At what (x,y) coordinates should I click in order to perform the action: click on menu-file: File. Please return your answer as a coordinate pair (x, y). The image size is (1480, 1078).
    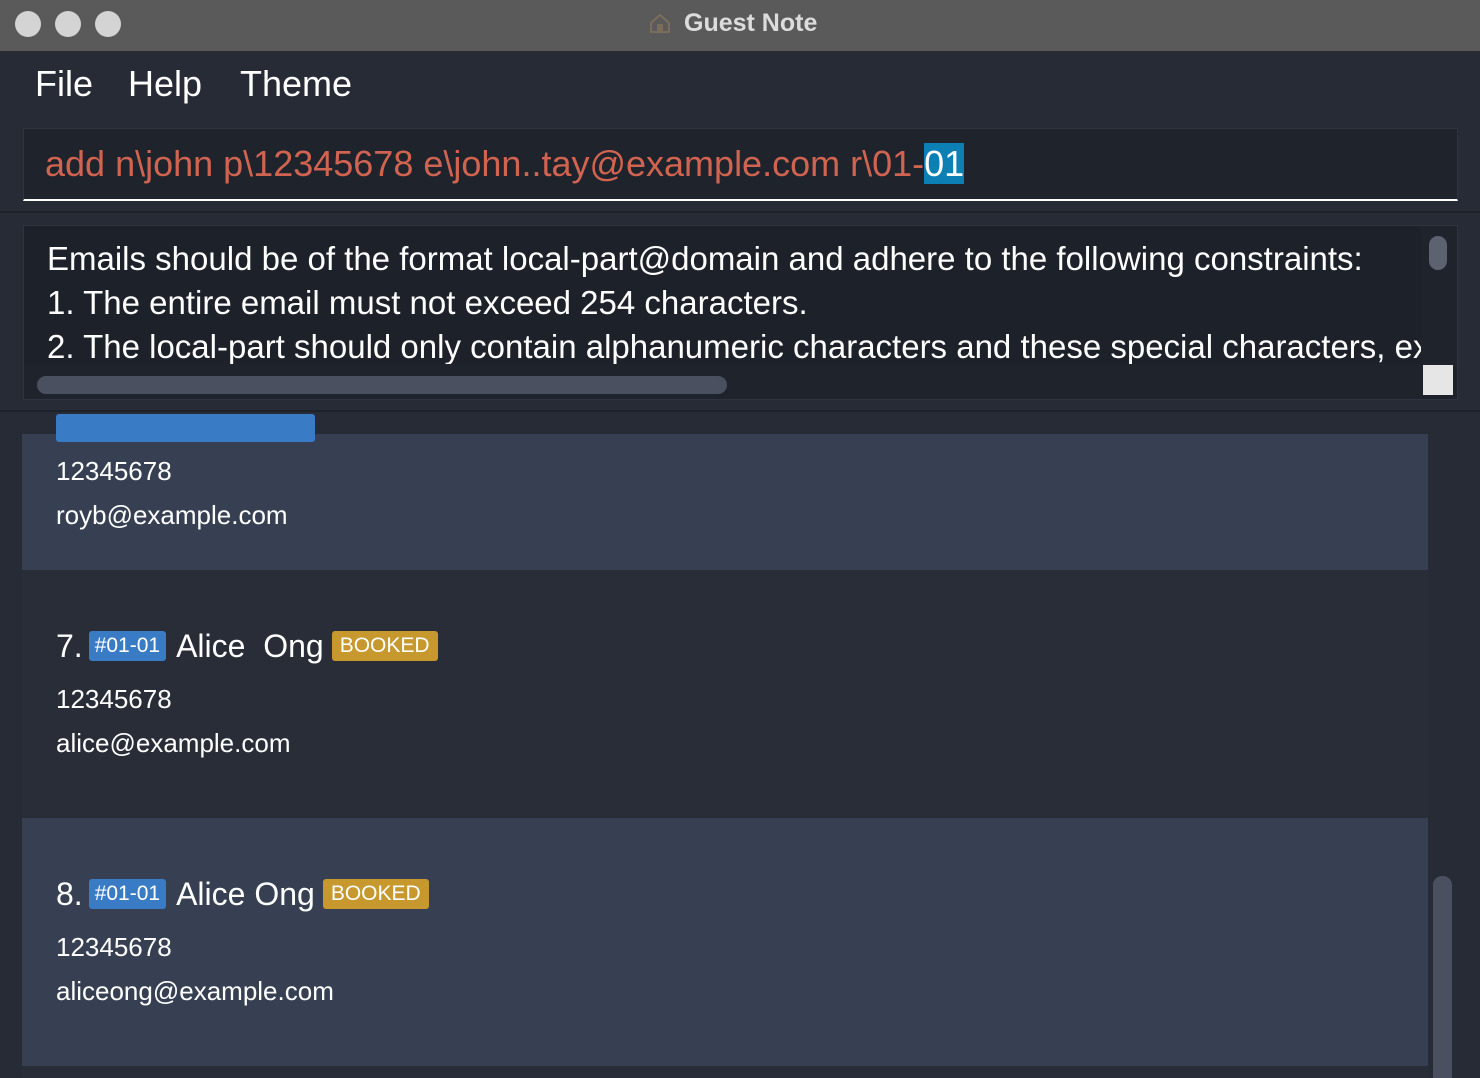
    Looking at the image, I should click on (64, 84).